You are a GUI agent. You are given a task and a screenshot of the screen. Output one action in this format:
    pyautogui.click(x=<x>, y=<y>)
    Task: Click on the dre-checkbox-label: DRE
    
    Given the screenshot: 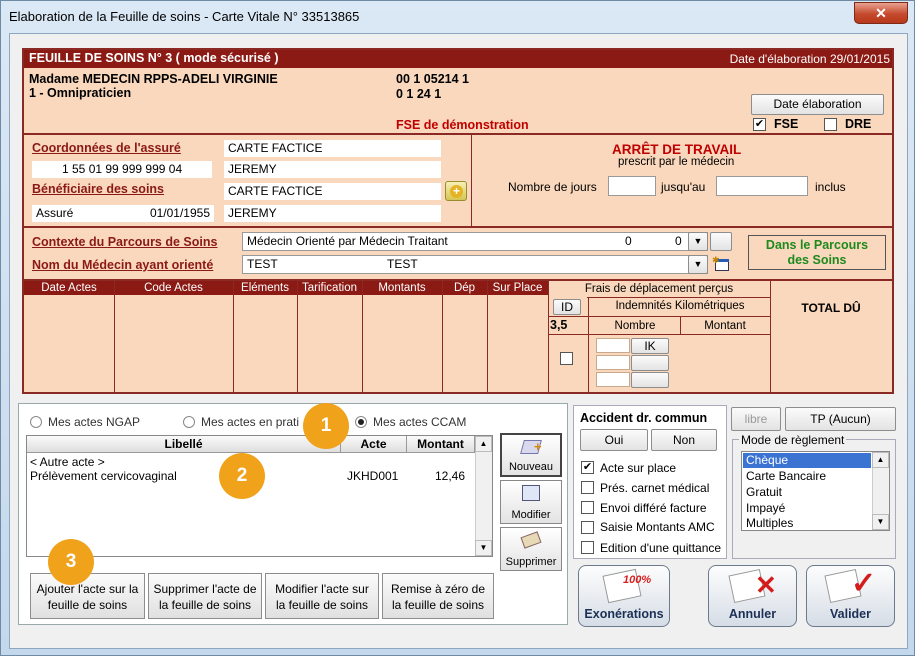 What is the action you would take?
    pyautogui.click(x=858, y=124)
    